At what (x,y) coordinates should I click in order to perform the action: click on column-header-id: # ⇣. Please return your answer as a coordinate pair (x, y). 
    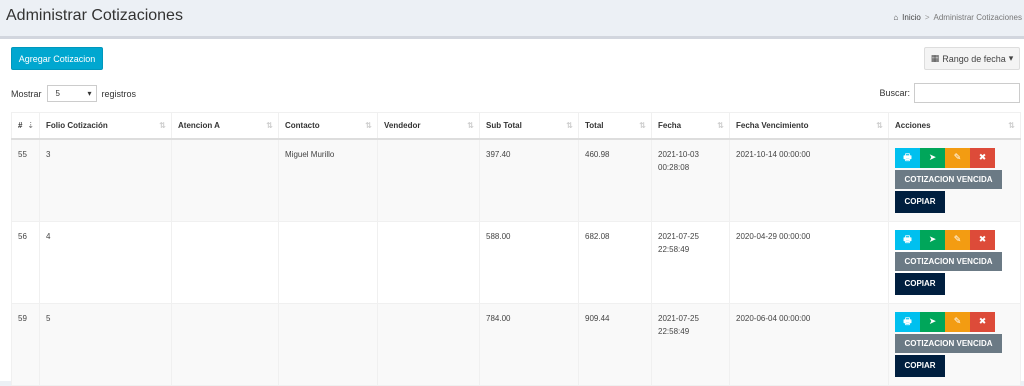
    Looking at the image, I should click on (25, 126).